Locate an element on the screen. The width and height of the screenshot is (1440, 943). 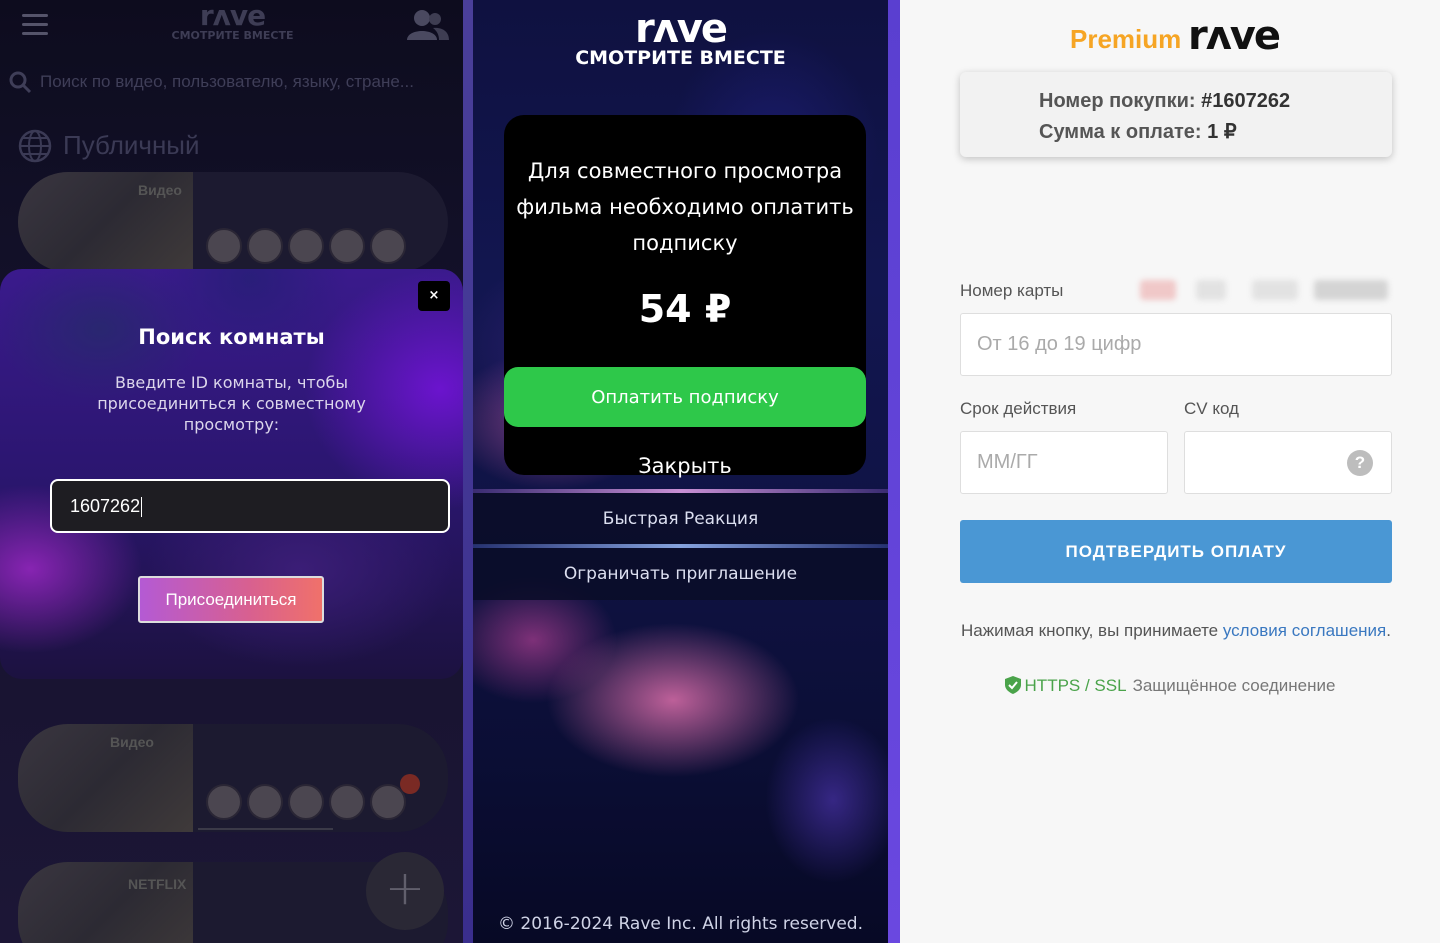
text-caret is located at coordinates (142, 507).